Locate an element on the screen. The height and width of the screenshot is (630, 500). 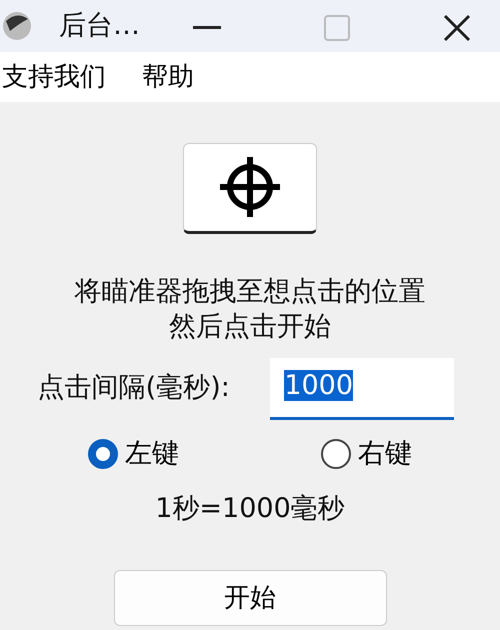
input-field: 1000 is located at coordinates (362, 389).